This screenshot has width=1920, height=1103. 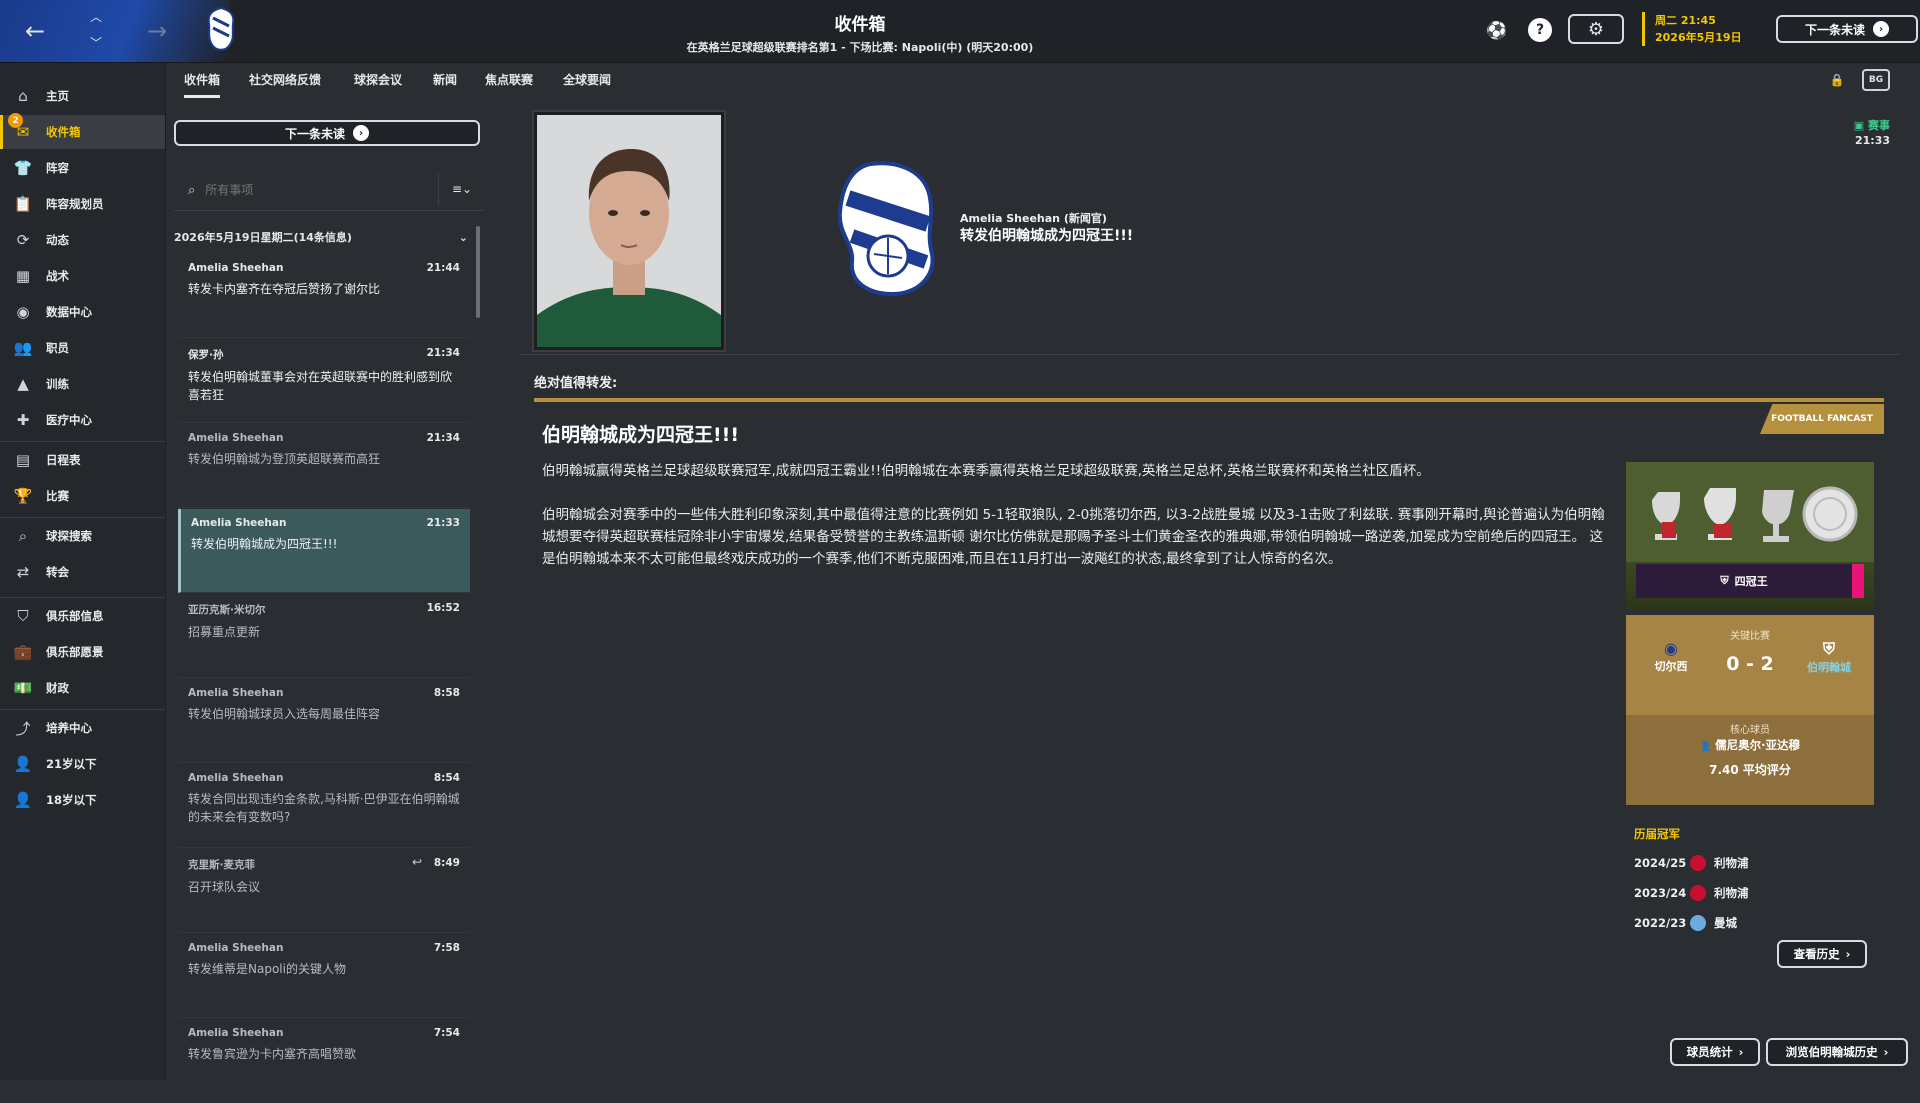 I want to click on list-item: 亚历克斯·米切尔 16:52 招募重点更新, so click(x=324, y=636).